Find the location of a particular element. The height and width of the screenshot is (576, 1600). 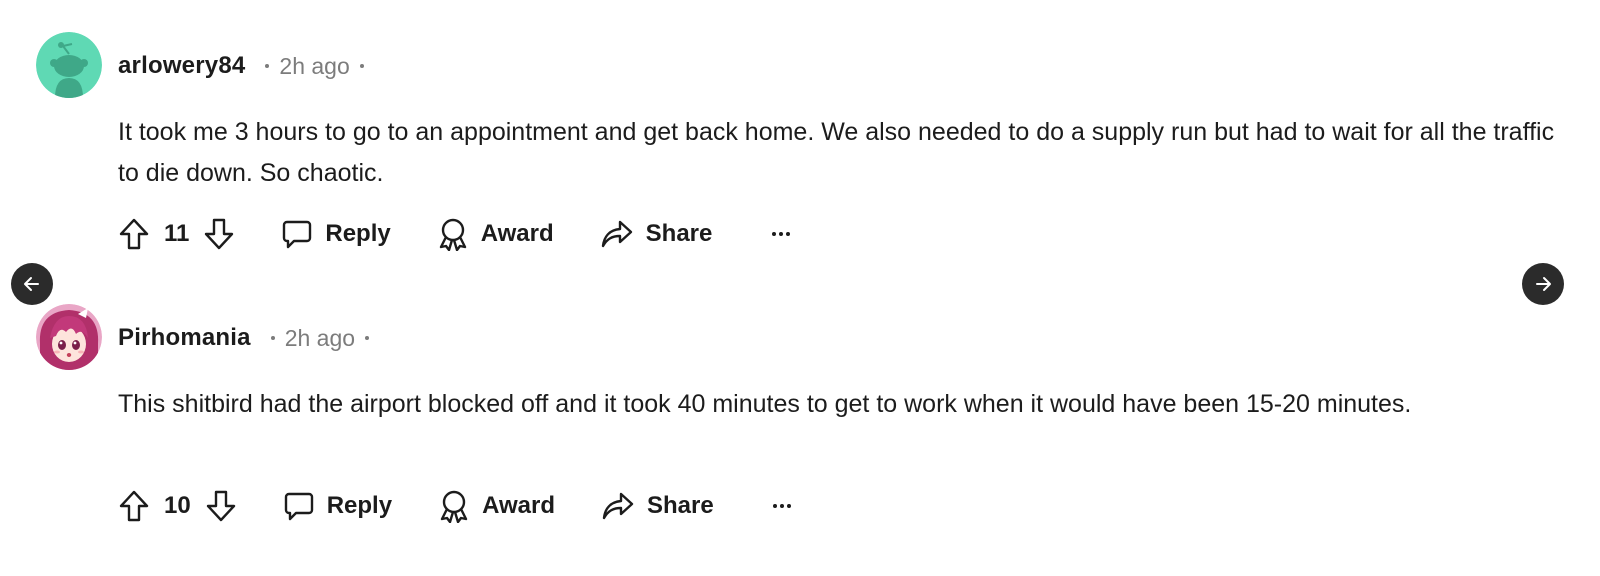

vote-score: 11 is located at coordinates (177, 233).